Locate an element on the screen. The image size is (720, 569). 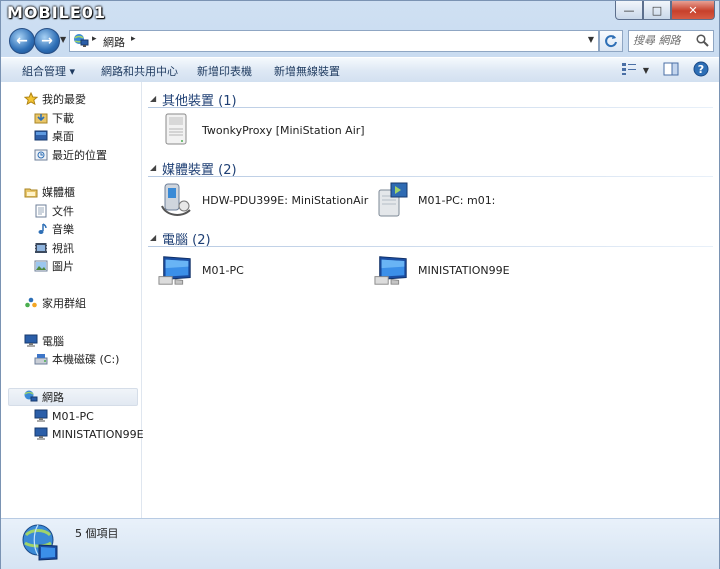
command-bar: 組合管理 ▾ 網路和共用中心 新增印表機 新增無線裝置 ▼ ? is located at coordinates (360, 70).